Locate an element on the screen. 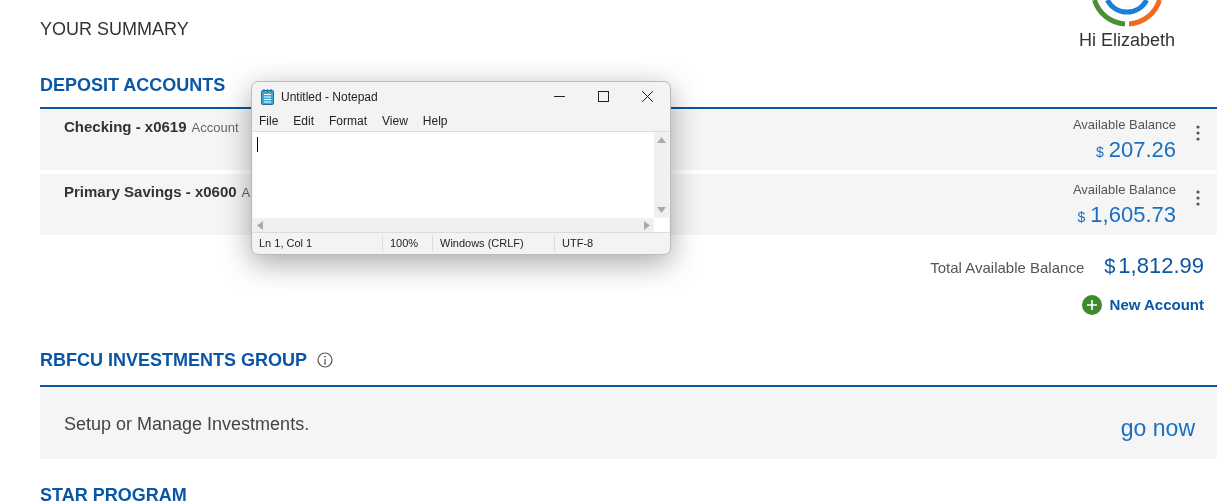 The width and height of the screenshot is (1217, 504). section-title: RBFCU INVESTMENTS GROUP is located at coordinates (173, 360).